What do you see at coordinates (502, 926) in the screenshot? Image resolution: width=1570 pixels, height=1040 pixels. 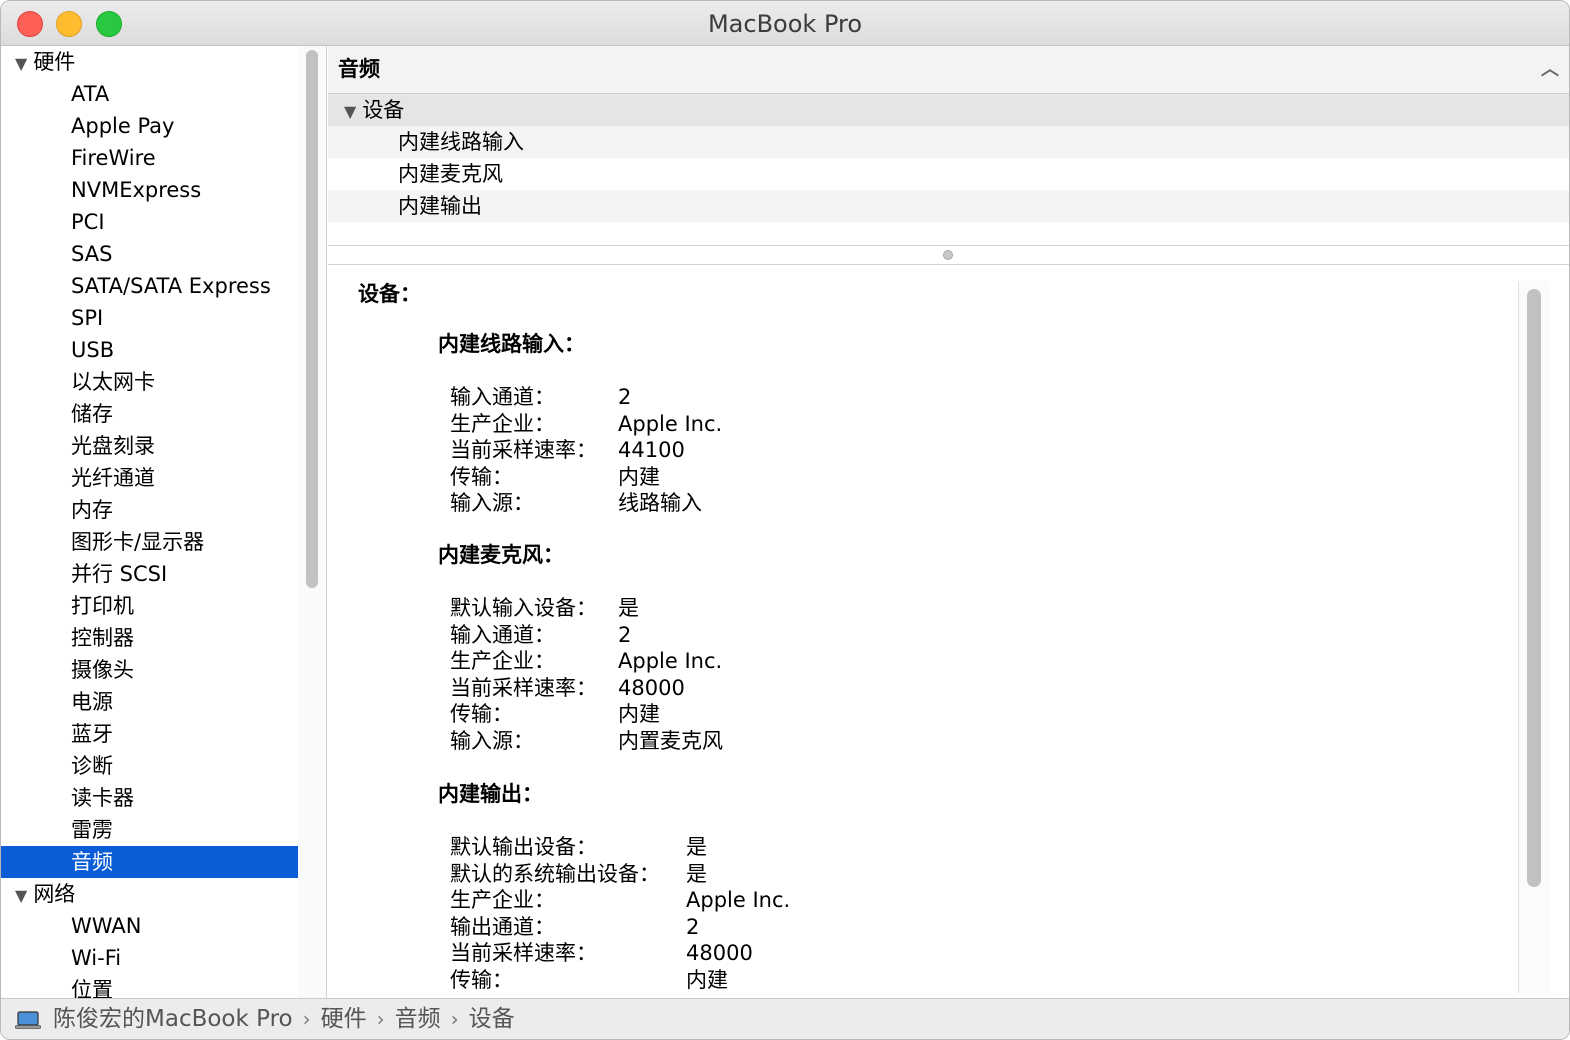 I see `property-label: 输出通道：` at bounding box center [502, 926].